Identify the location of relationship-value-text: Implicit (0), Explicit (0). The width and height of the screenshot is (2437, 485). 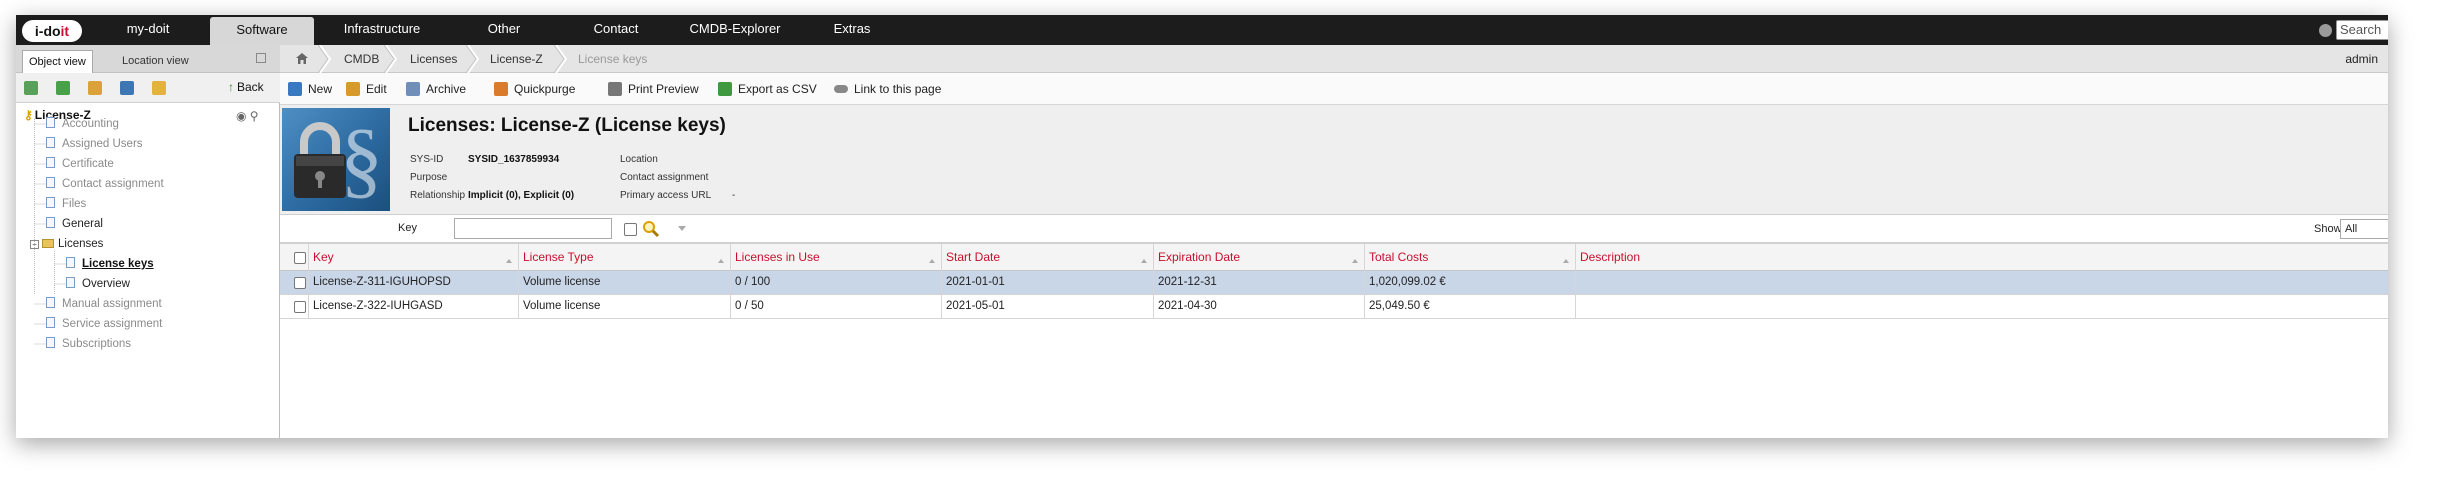
(521, 195).